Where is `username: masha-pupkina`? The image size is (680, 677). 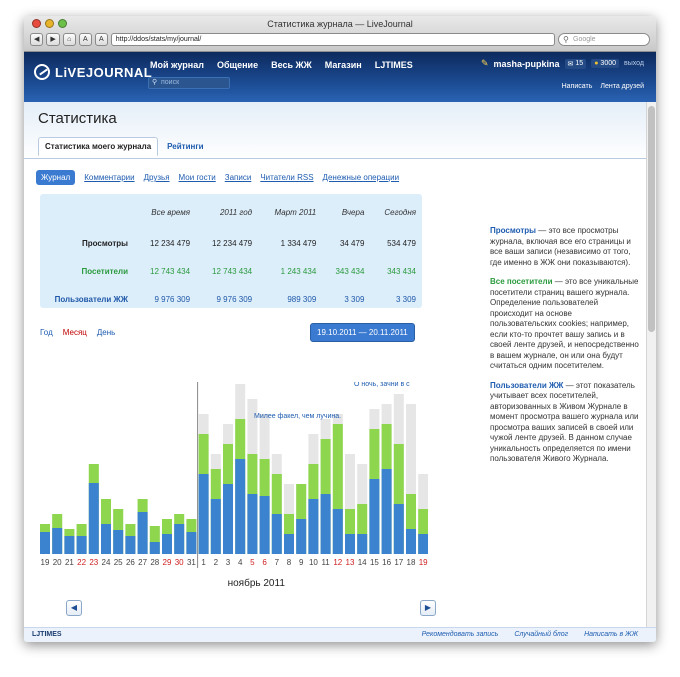 username: masha-pupkina is located at coordinates (527, 64).